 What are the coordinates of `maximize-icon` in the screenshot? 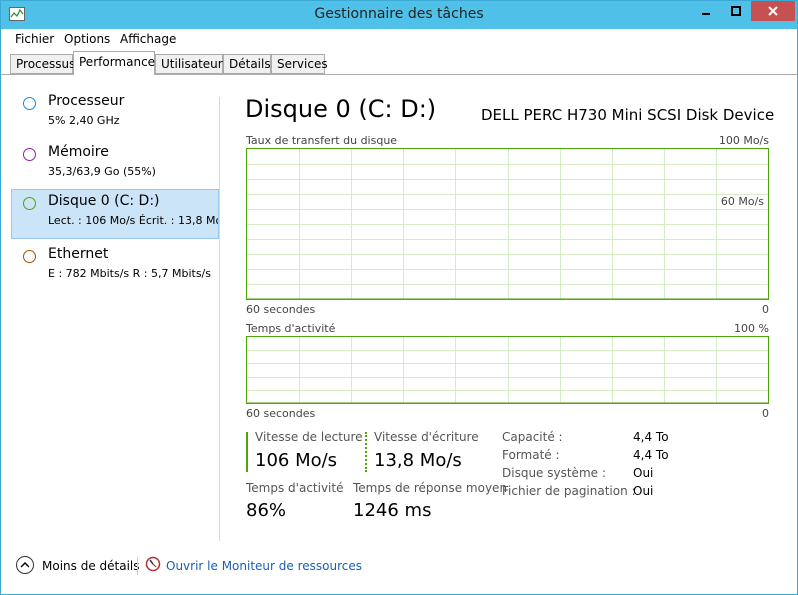 It's located at (736, 11).